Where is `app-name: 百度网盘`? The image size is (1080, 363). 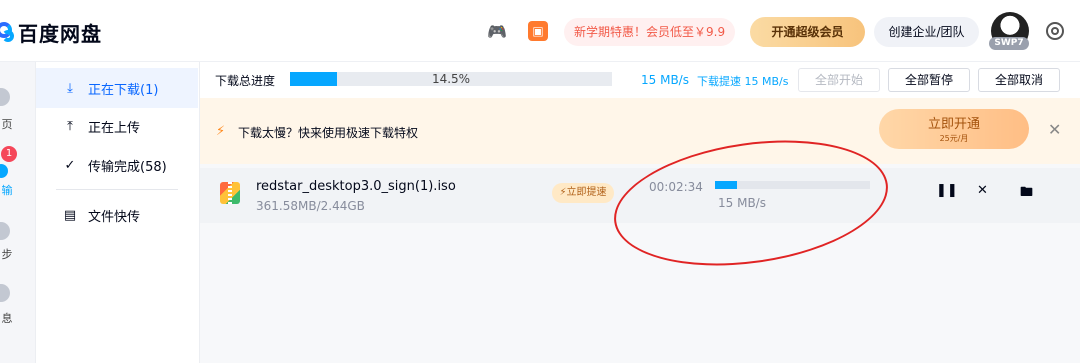 app-name: 百度网盘 is located at coordinates (60, 34).